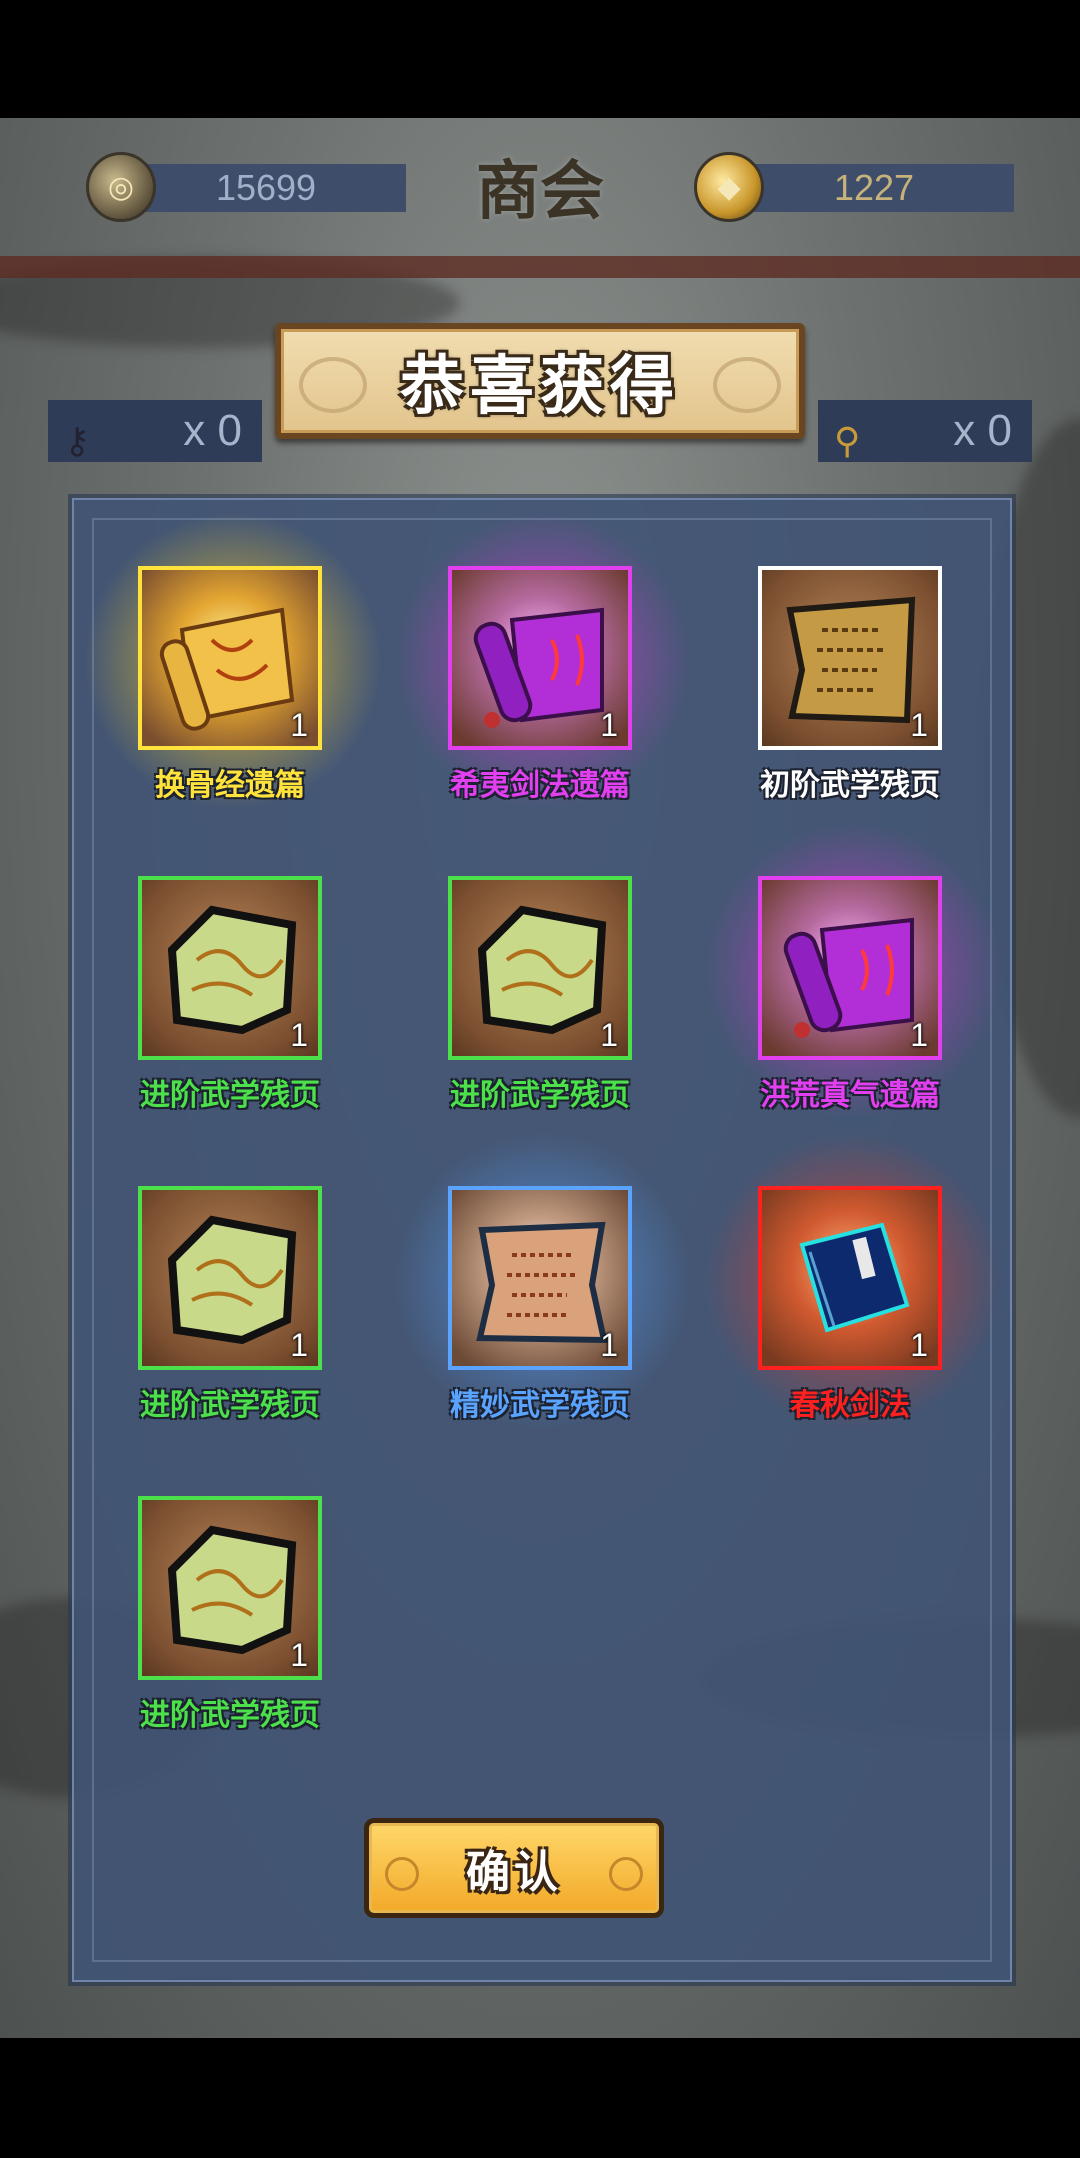 Image resolution: width=1080 pixels, height=2158 pixels. What do you see at coordinates (230, 785) in the screenshot?
I see `item-name: 换骨经遗篇` at bounding box center [230, 785].